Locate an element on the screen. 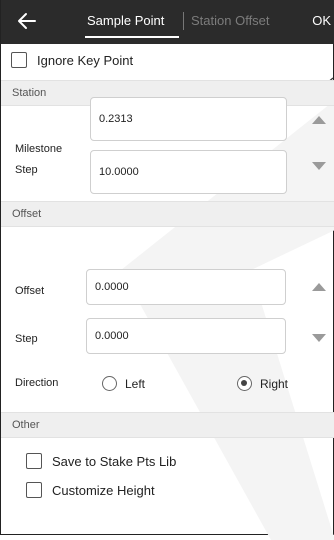 This screenshot has width=334, height=540. tab-divider is located at coordinates (183, 21).